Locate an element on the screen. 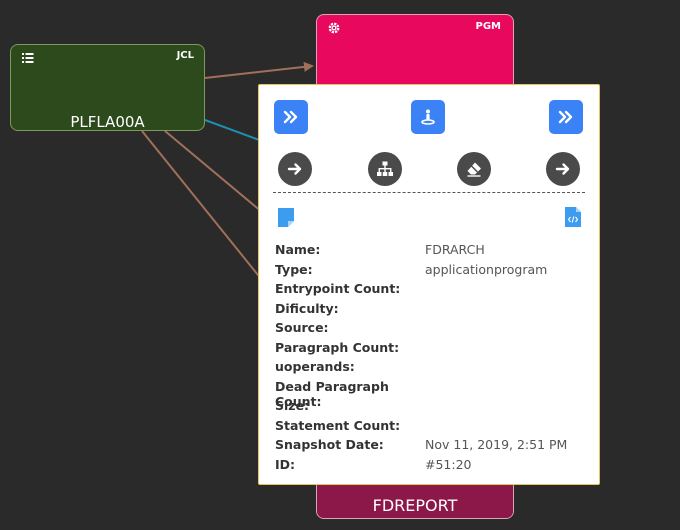  info-label: uoperands: is located at coordinates (315, 366).